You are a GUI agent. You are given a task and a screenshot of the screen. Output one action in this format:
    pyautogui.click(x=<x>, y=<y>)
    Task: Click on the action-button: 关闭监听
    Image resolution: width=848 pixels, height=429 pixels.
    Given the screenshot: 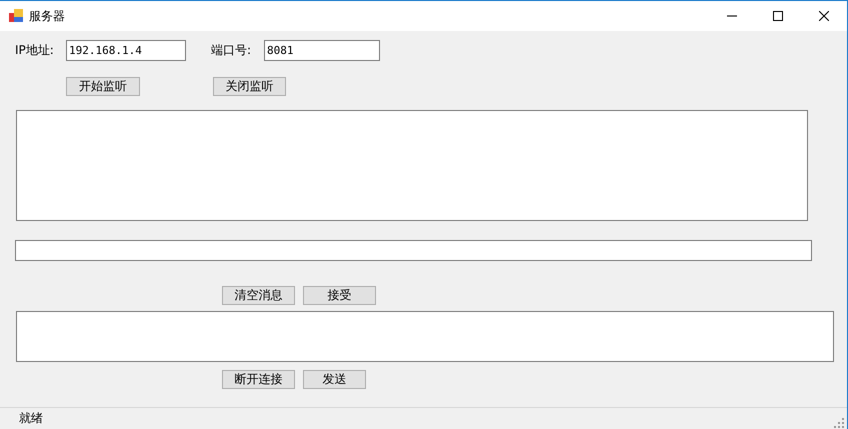 What is the action you would take?
    pyautogui.click(x=249, y=86)
    